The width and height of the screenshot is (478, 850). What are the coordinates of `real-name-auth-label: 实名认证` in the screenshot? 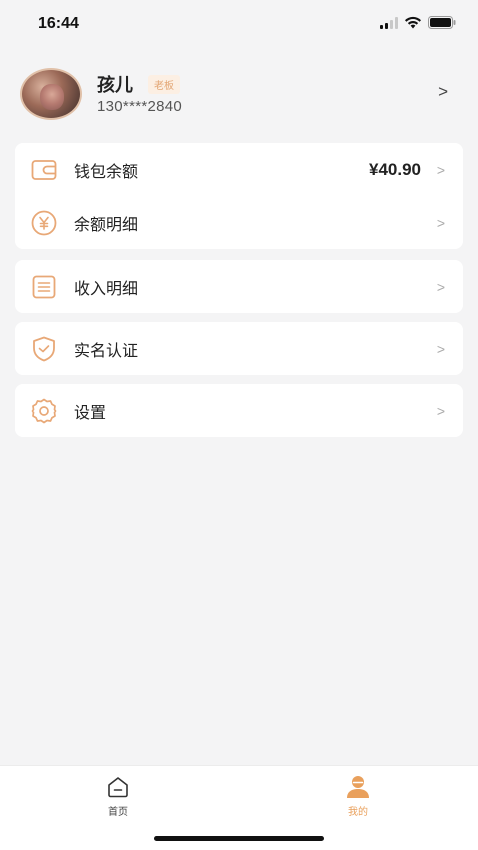 It's located at (106, 350).